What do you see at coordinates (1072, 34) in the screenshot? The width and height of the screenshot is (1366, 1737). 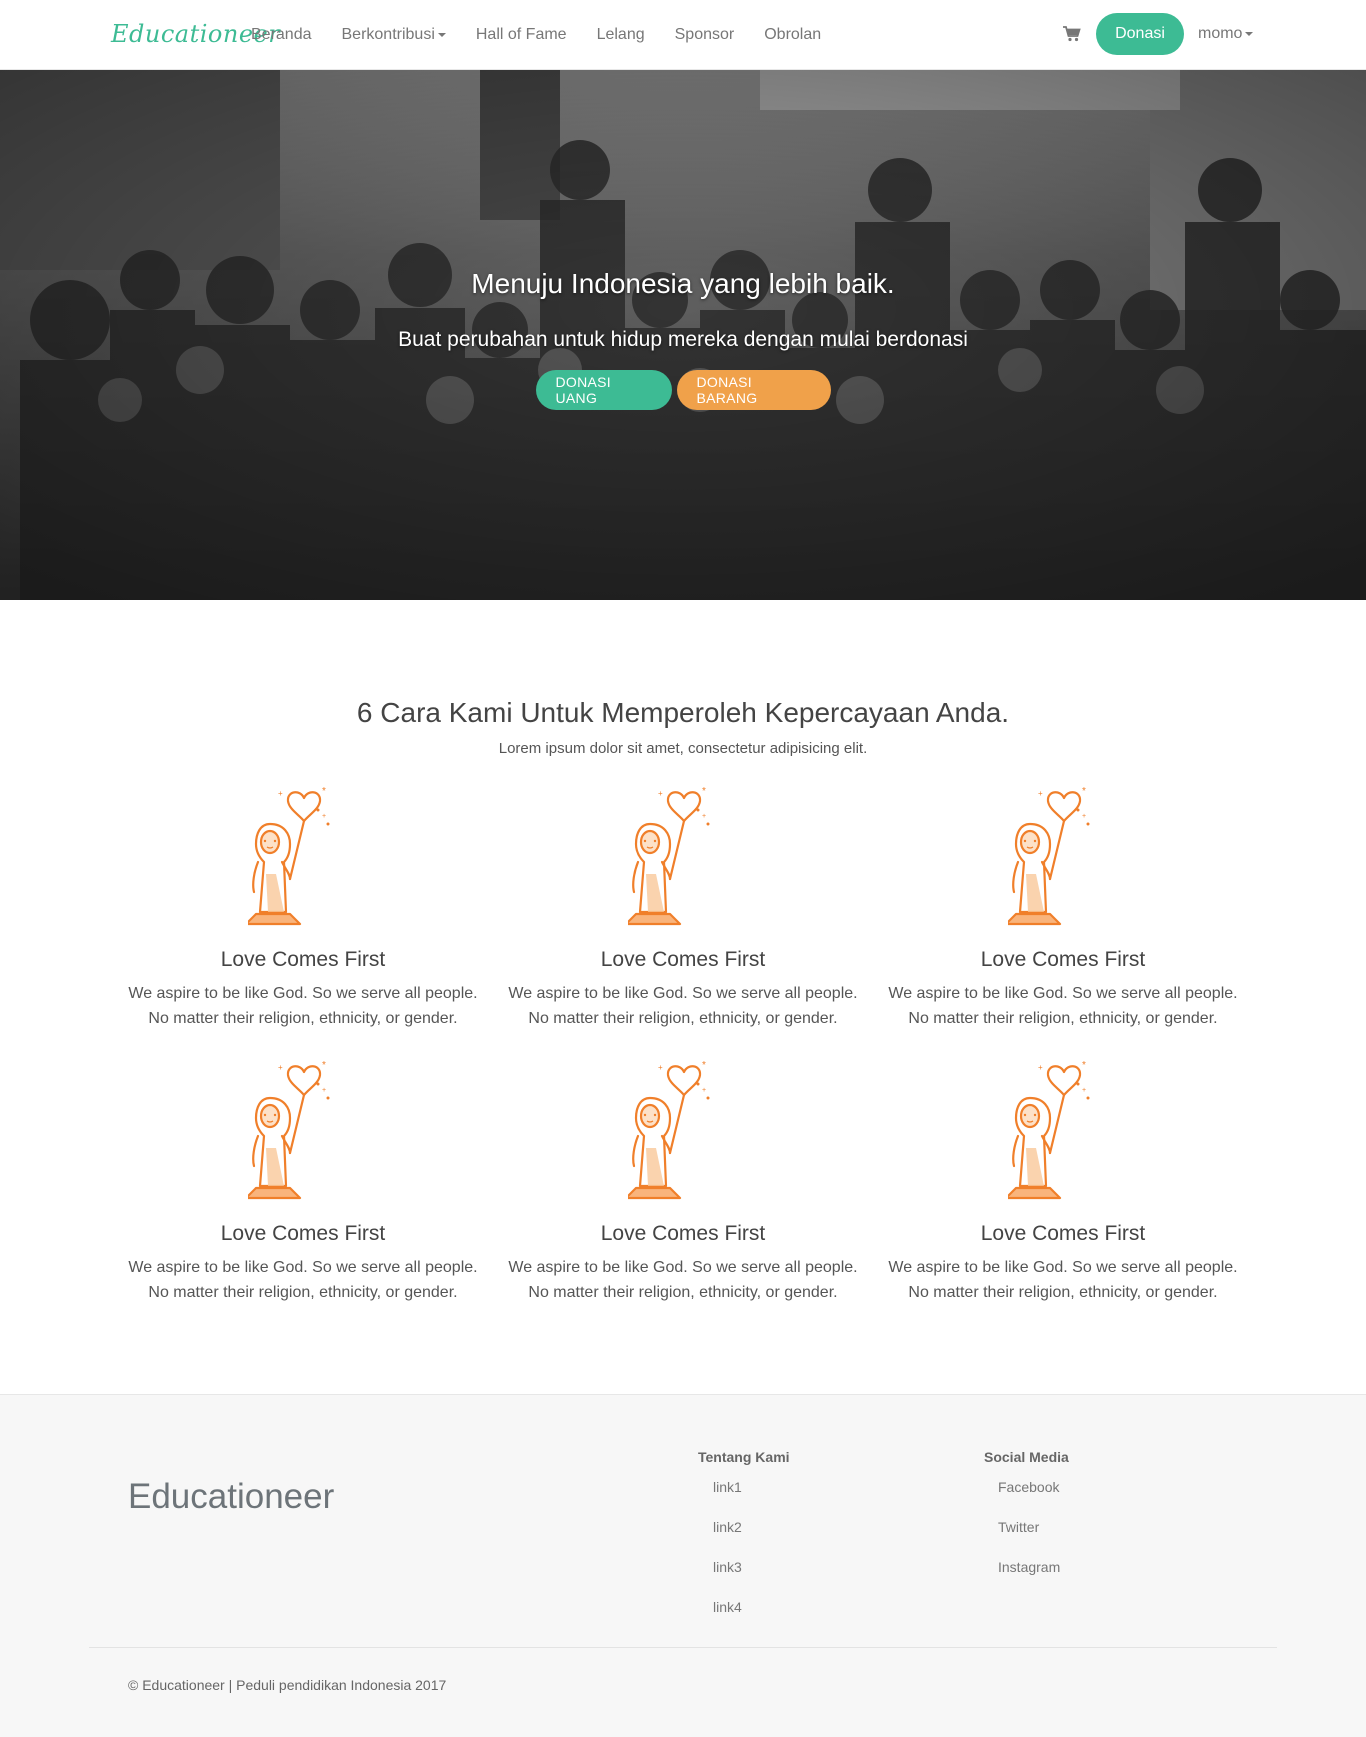 I see `shopping-cart-icon` at bounding box center [1072, 34].